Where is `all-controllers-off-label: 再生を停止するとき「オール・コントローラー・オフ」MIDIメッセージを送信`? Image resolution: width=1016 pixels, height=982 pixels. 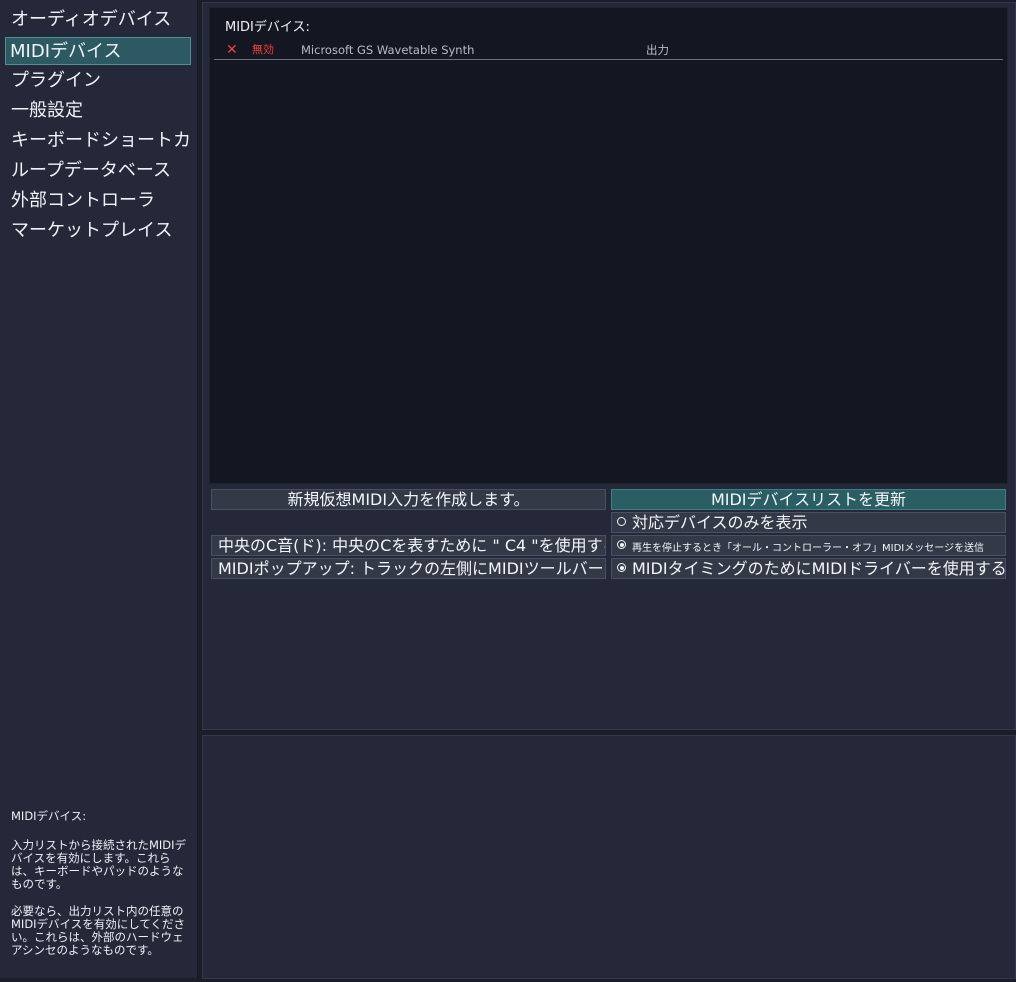
all-controllers-off-label: 再生を停止するとき「オール・コントローラー・オフ」MIDIメッセージを送信 is located at coordinates (808, 548).